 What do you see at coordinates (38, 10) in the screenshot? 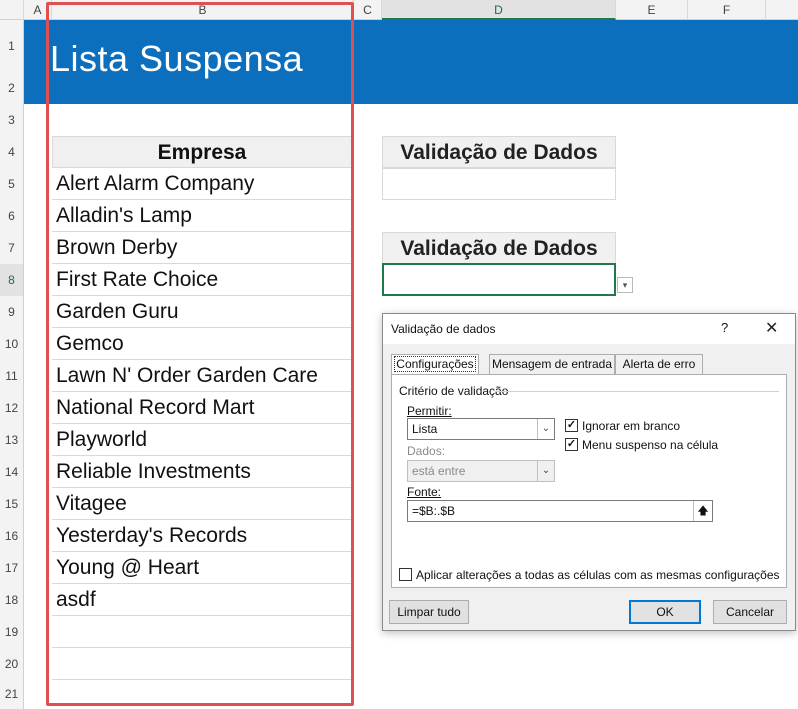
I see `column-header-a: A` at bounding box center [38, 10].